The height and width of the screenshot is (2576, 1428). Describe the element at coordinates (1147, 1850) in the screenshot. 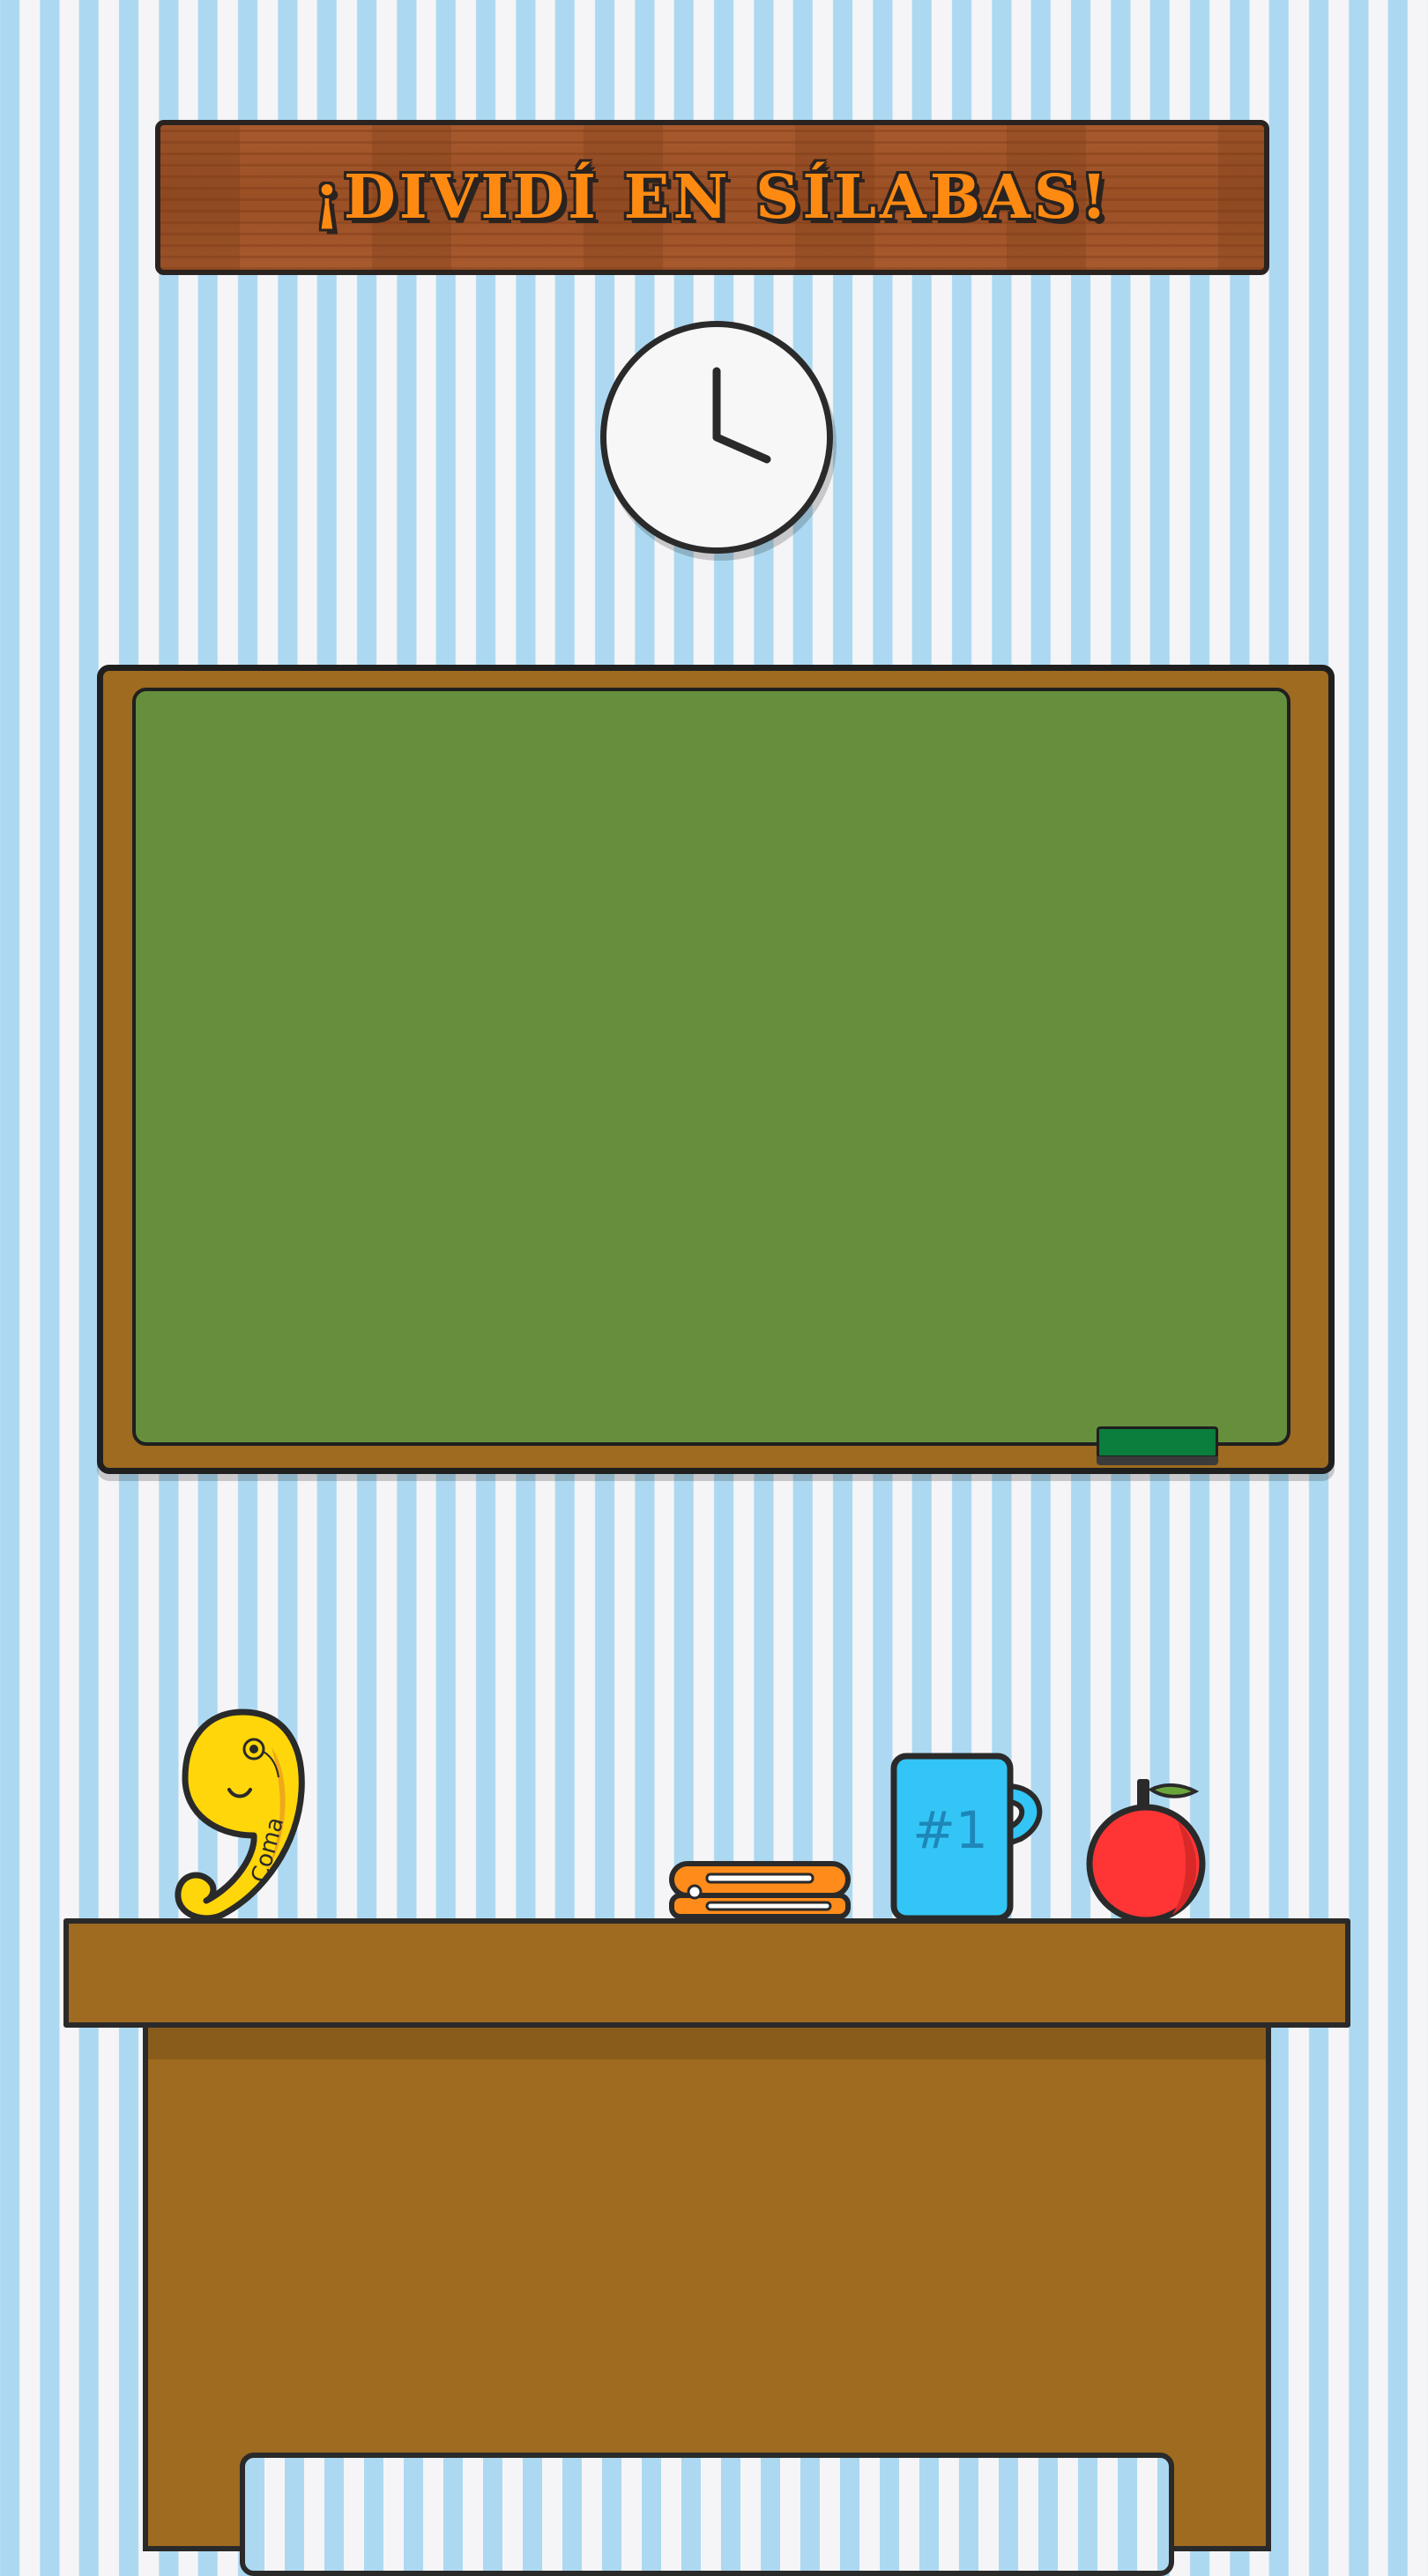

I see `apple-icon` at that location.